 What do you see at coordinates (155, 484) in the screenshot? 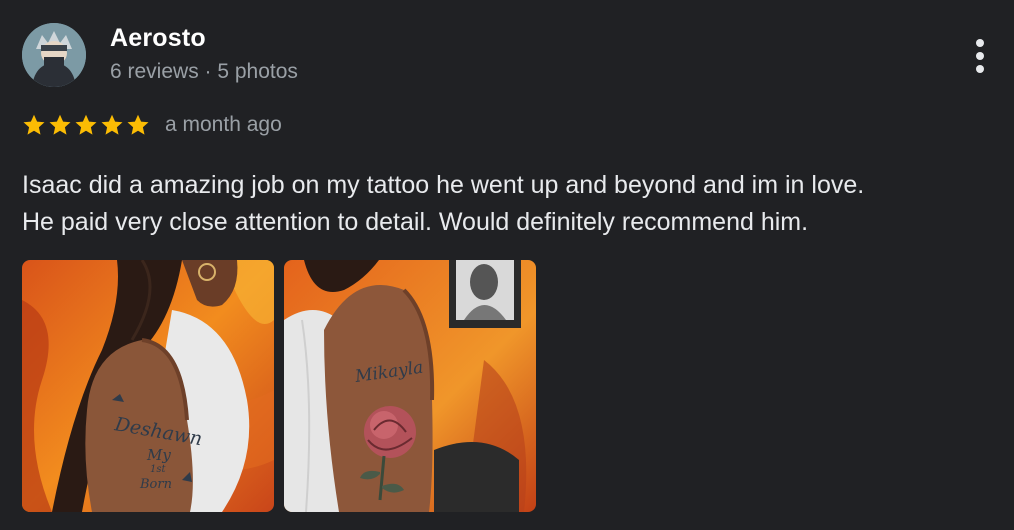
I see `tattoo-text: Born` at bounding box center [155, 484].